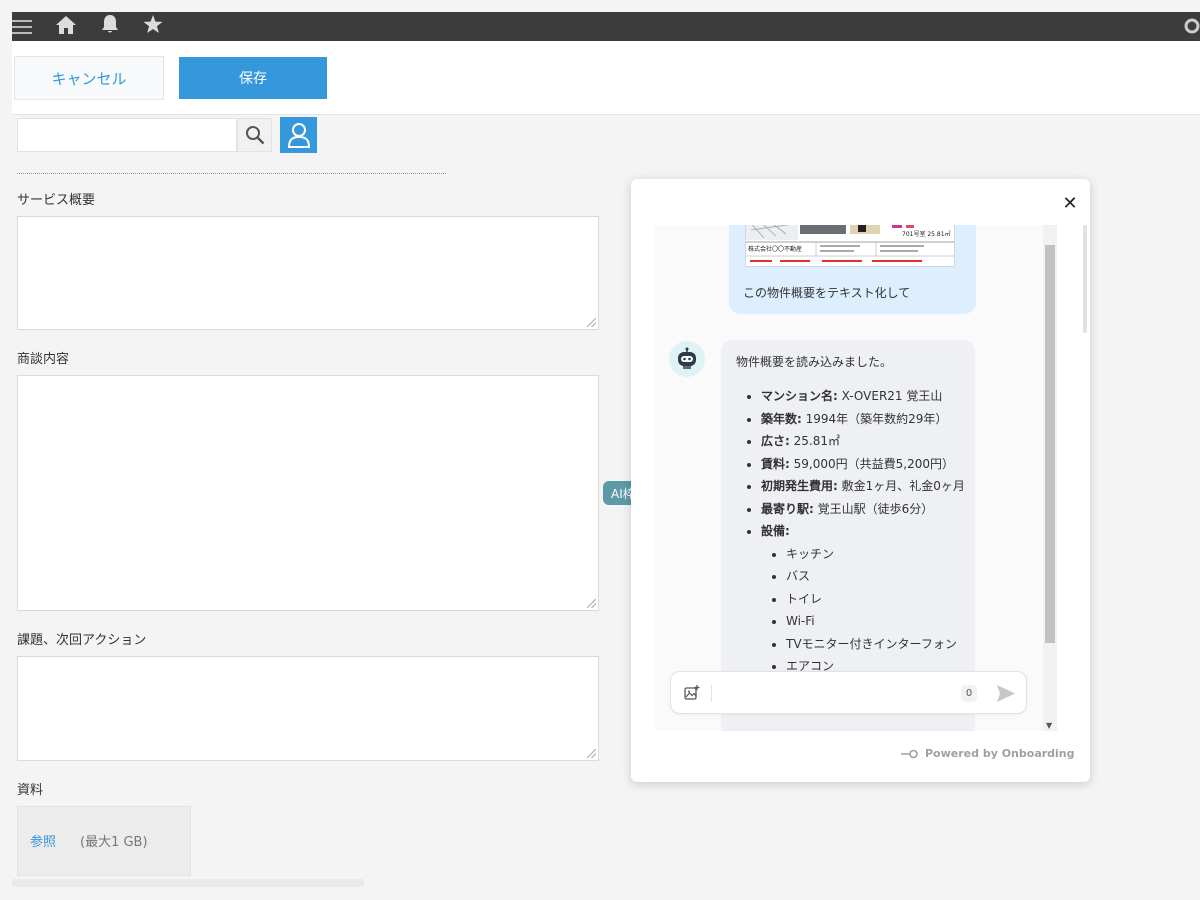 The image size is (1200, 900). Describe the element at coordinates (1049, 725) in the screenshot. I see `scroll-down-arrow: ▼` at that location.